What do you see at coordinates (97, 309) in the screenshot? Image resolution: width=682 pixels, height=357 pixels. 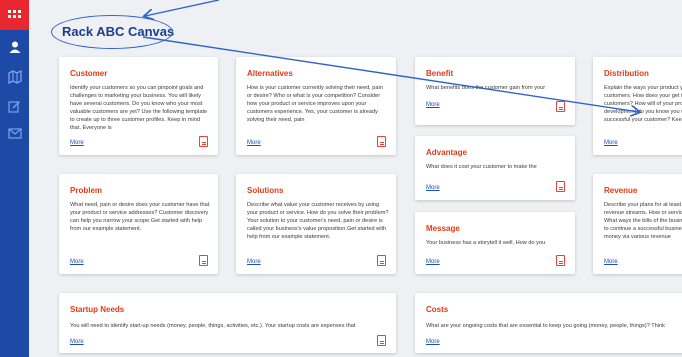 I see `card-title: Startup Needs` at bounding box center [97, 309].